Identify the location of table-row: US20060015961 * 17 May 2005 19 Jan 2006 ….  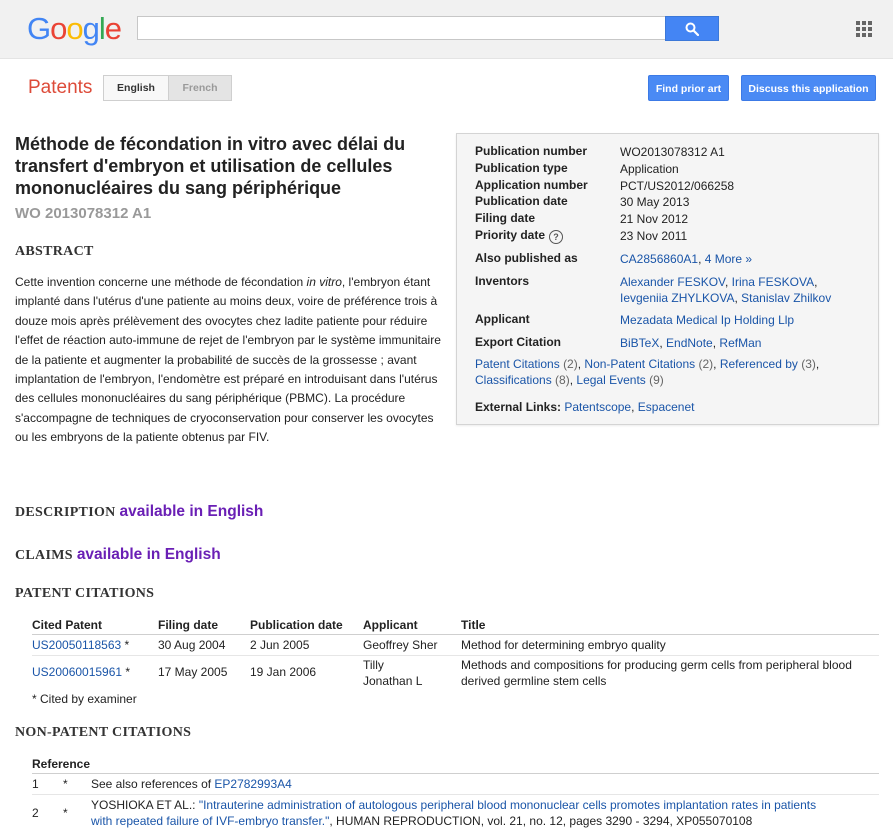
(455, 673).